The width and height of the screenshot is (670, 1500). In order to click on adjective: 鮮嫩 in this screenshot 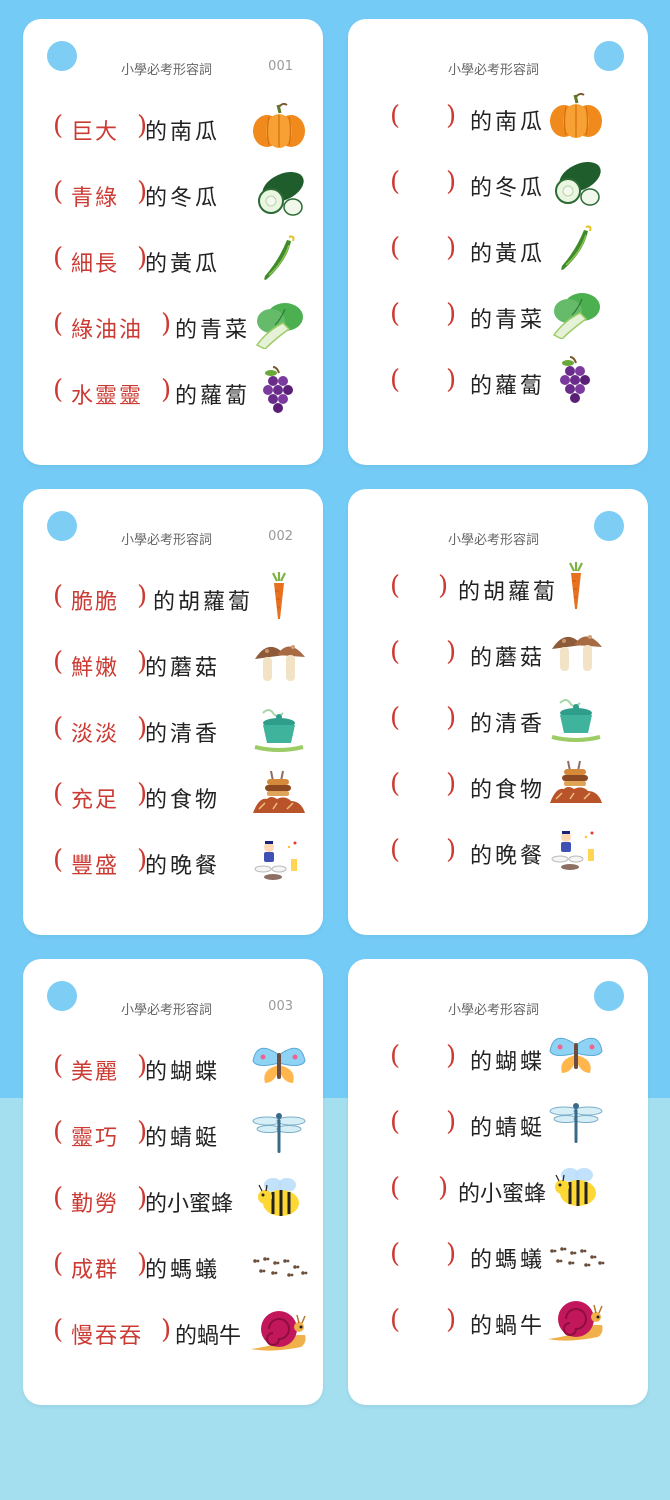, I will do `click(95, 668)`.